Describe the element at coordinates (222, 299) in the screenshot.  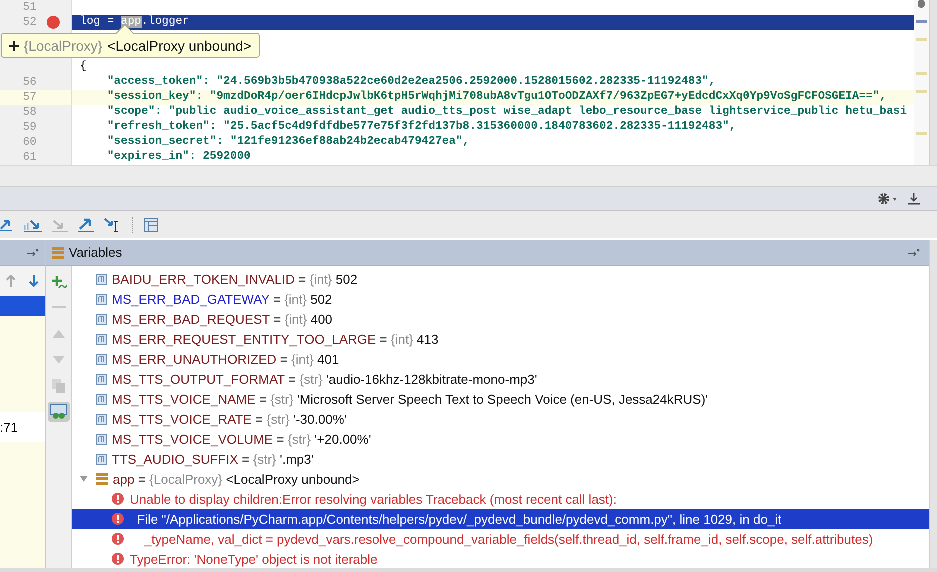
I see `variable-entry: MS_ERR_BAD_GATEWAY = {int} 502` at that location.